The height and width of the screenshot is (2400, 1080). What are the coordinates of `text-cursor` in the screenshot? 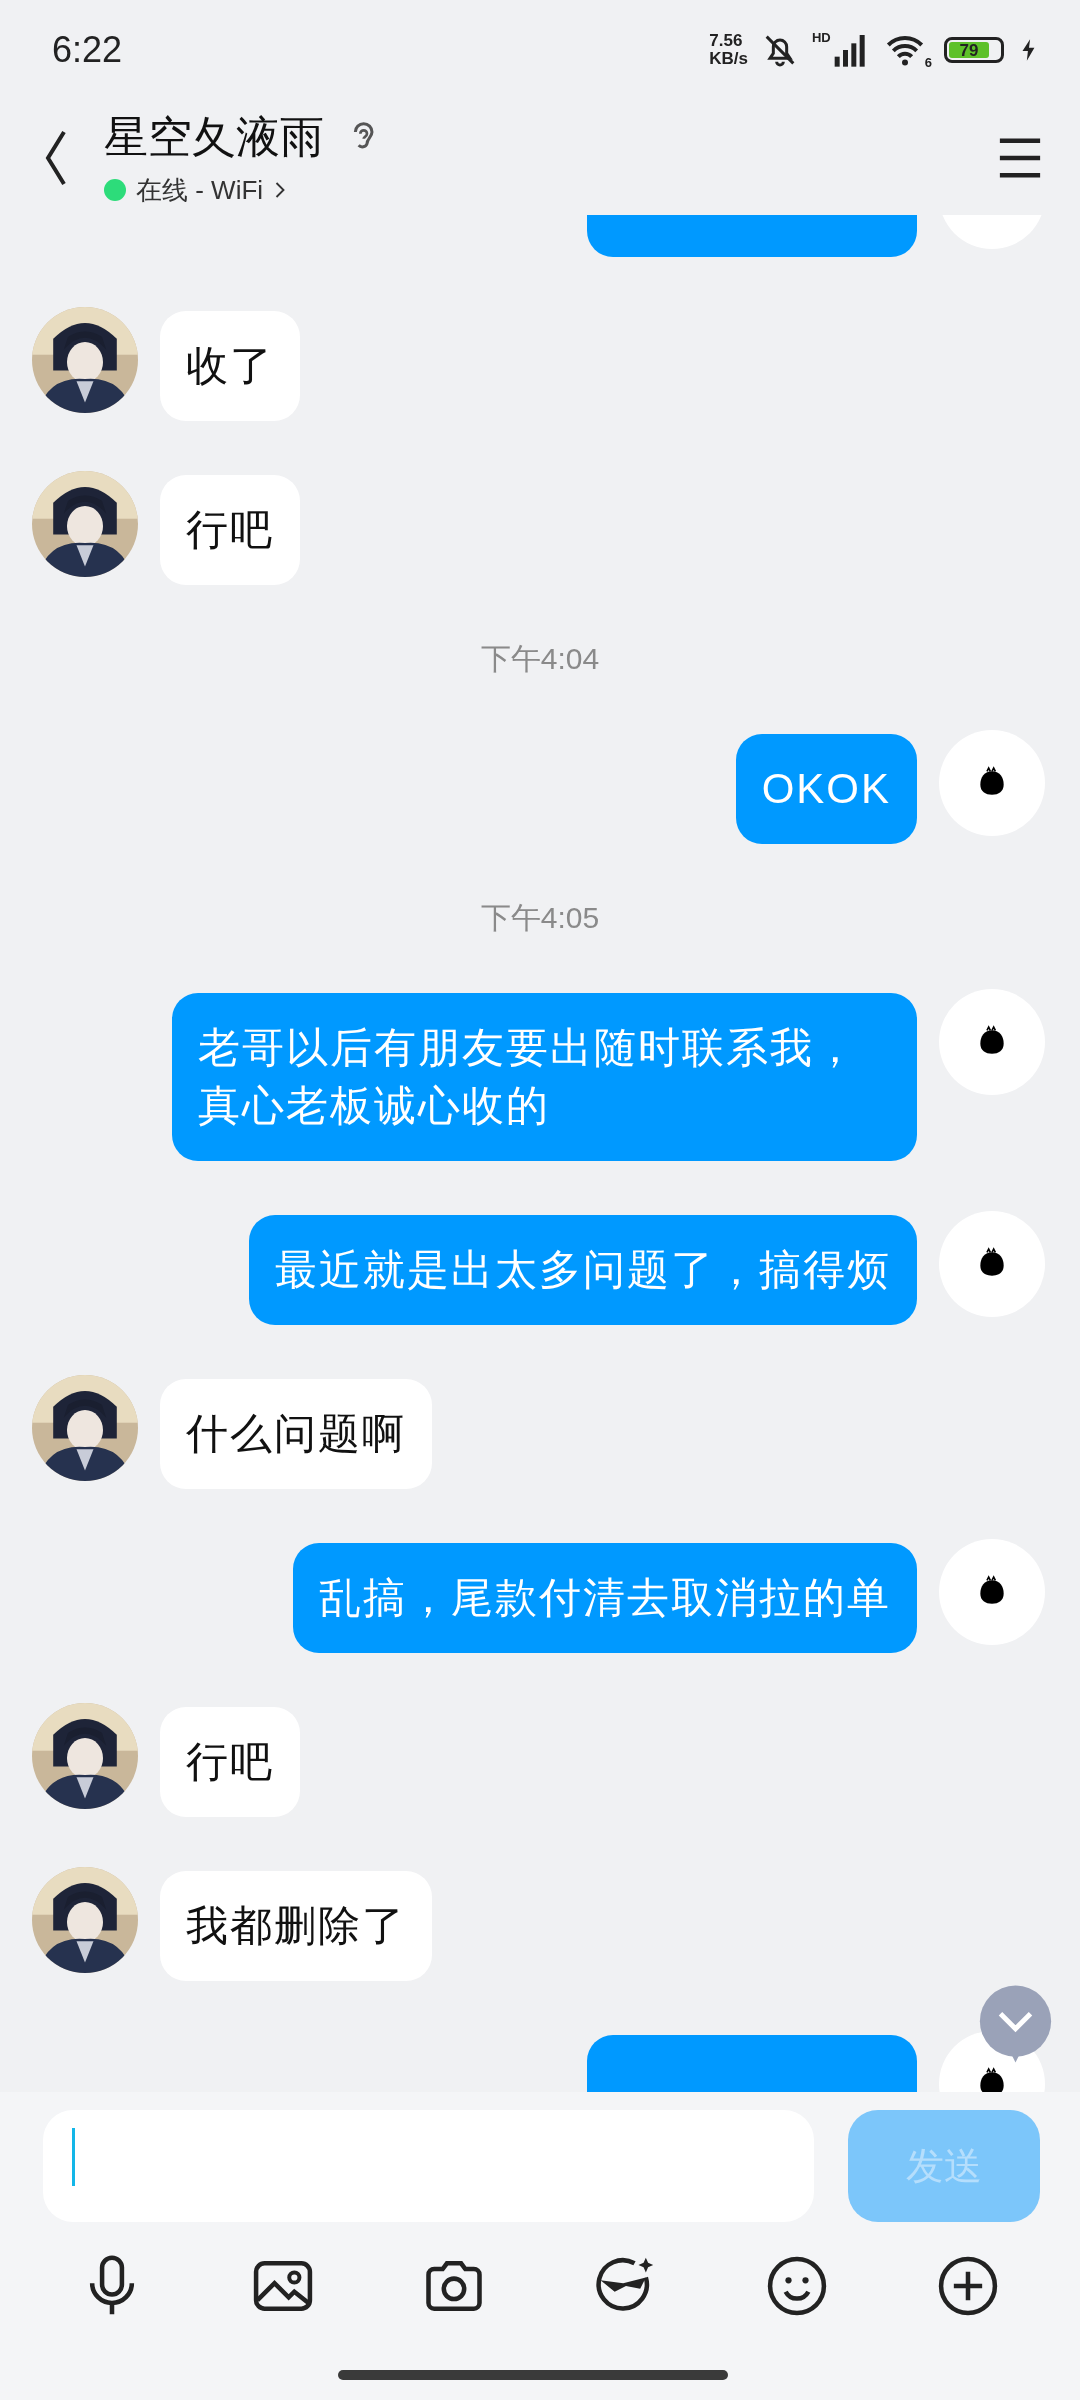 It's located at (73, 2157).